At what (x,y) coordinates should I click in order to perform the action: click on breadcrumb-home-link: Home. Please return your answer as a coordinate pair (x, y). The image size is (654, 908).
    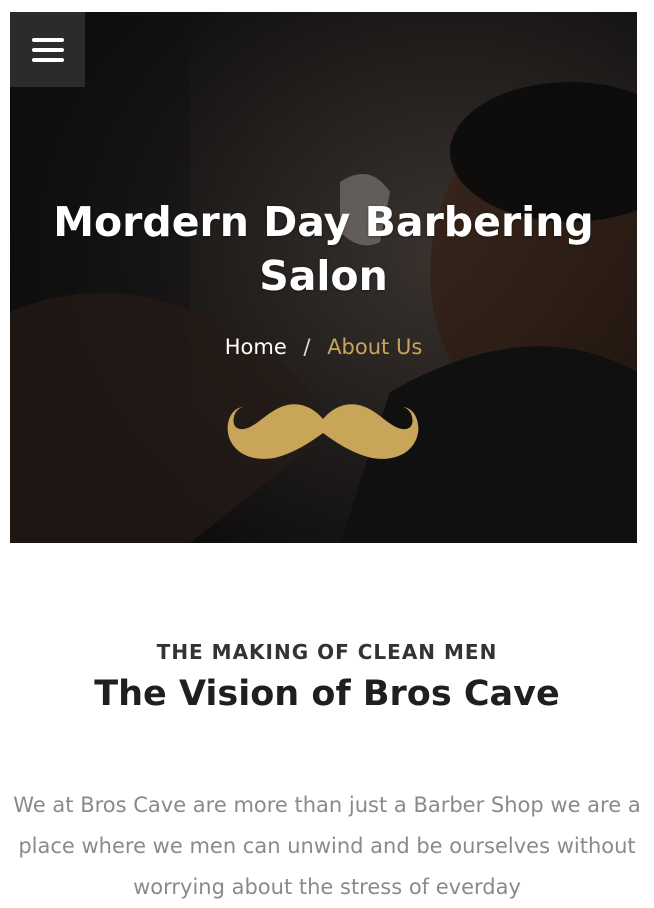
    Looking at the image, I should click on (256, 347).